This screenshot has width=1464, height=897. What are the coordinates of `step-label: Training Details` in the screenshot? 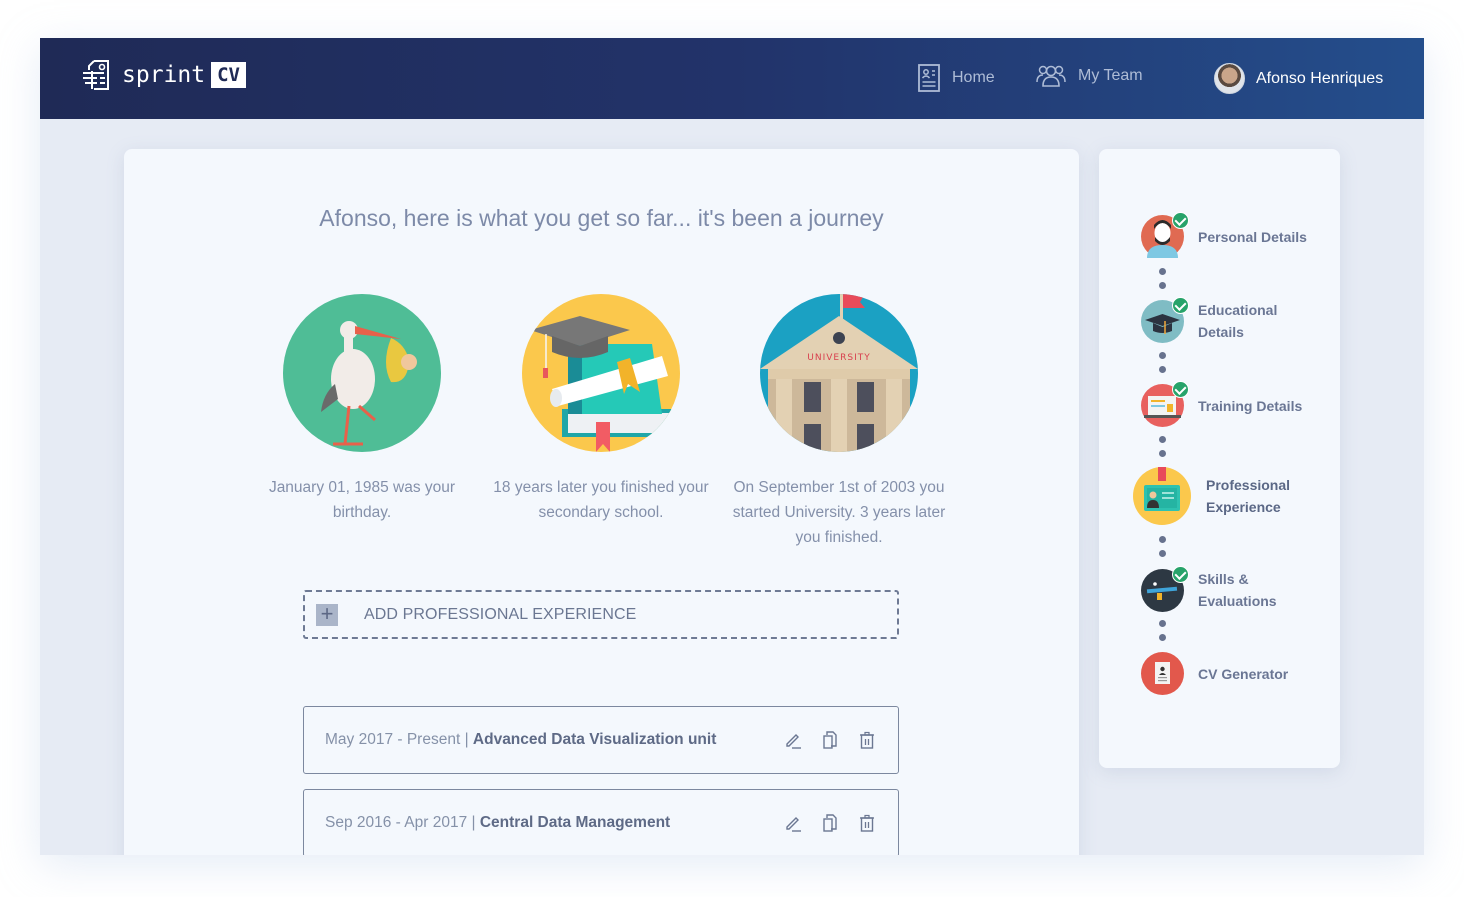 It's located at (1250, 405).